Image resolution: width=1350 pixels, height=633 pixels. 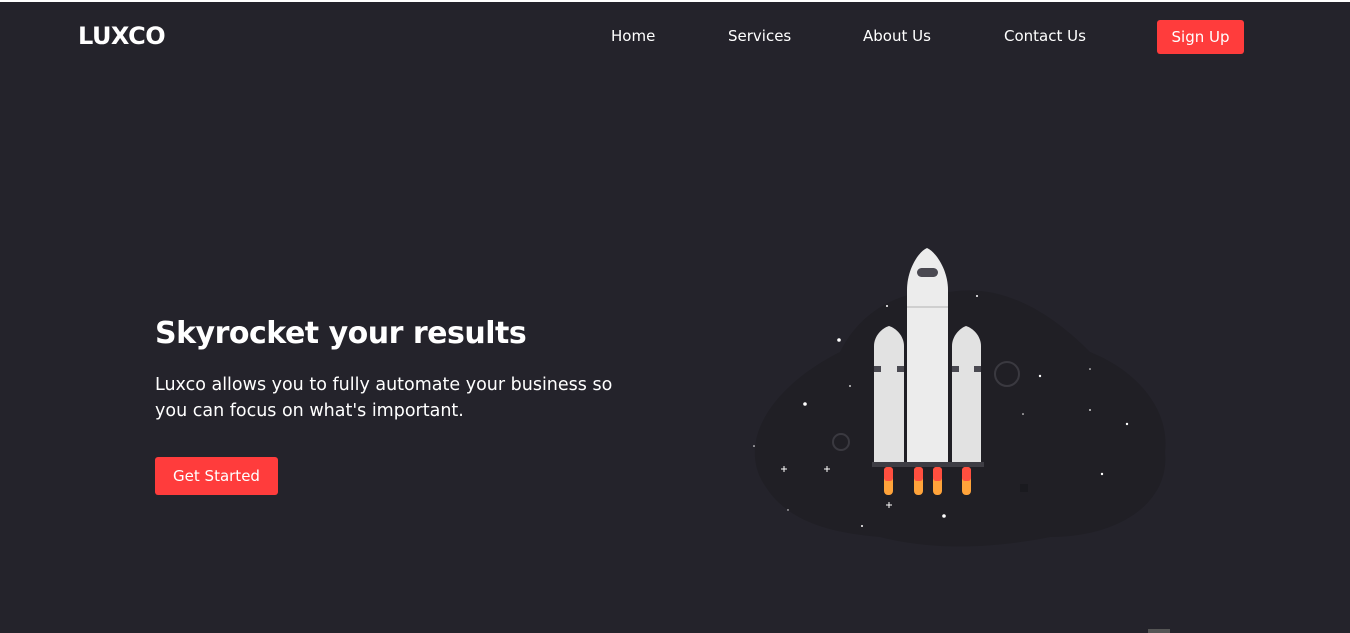 I want to click on logo: LUXCO, so click(x=122, y=36).